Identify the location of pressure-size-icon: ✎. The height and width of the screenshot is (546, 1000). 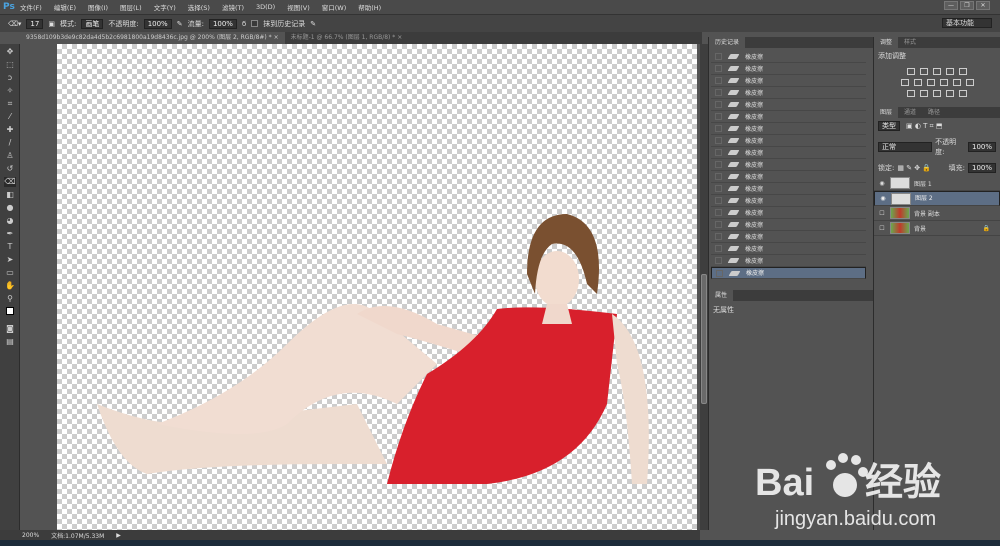
(313, 24).